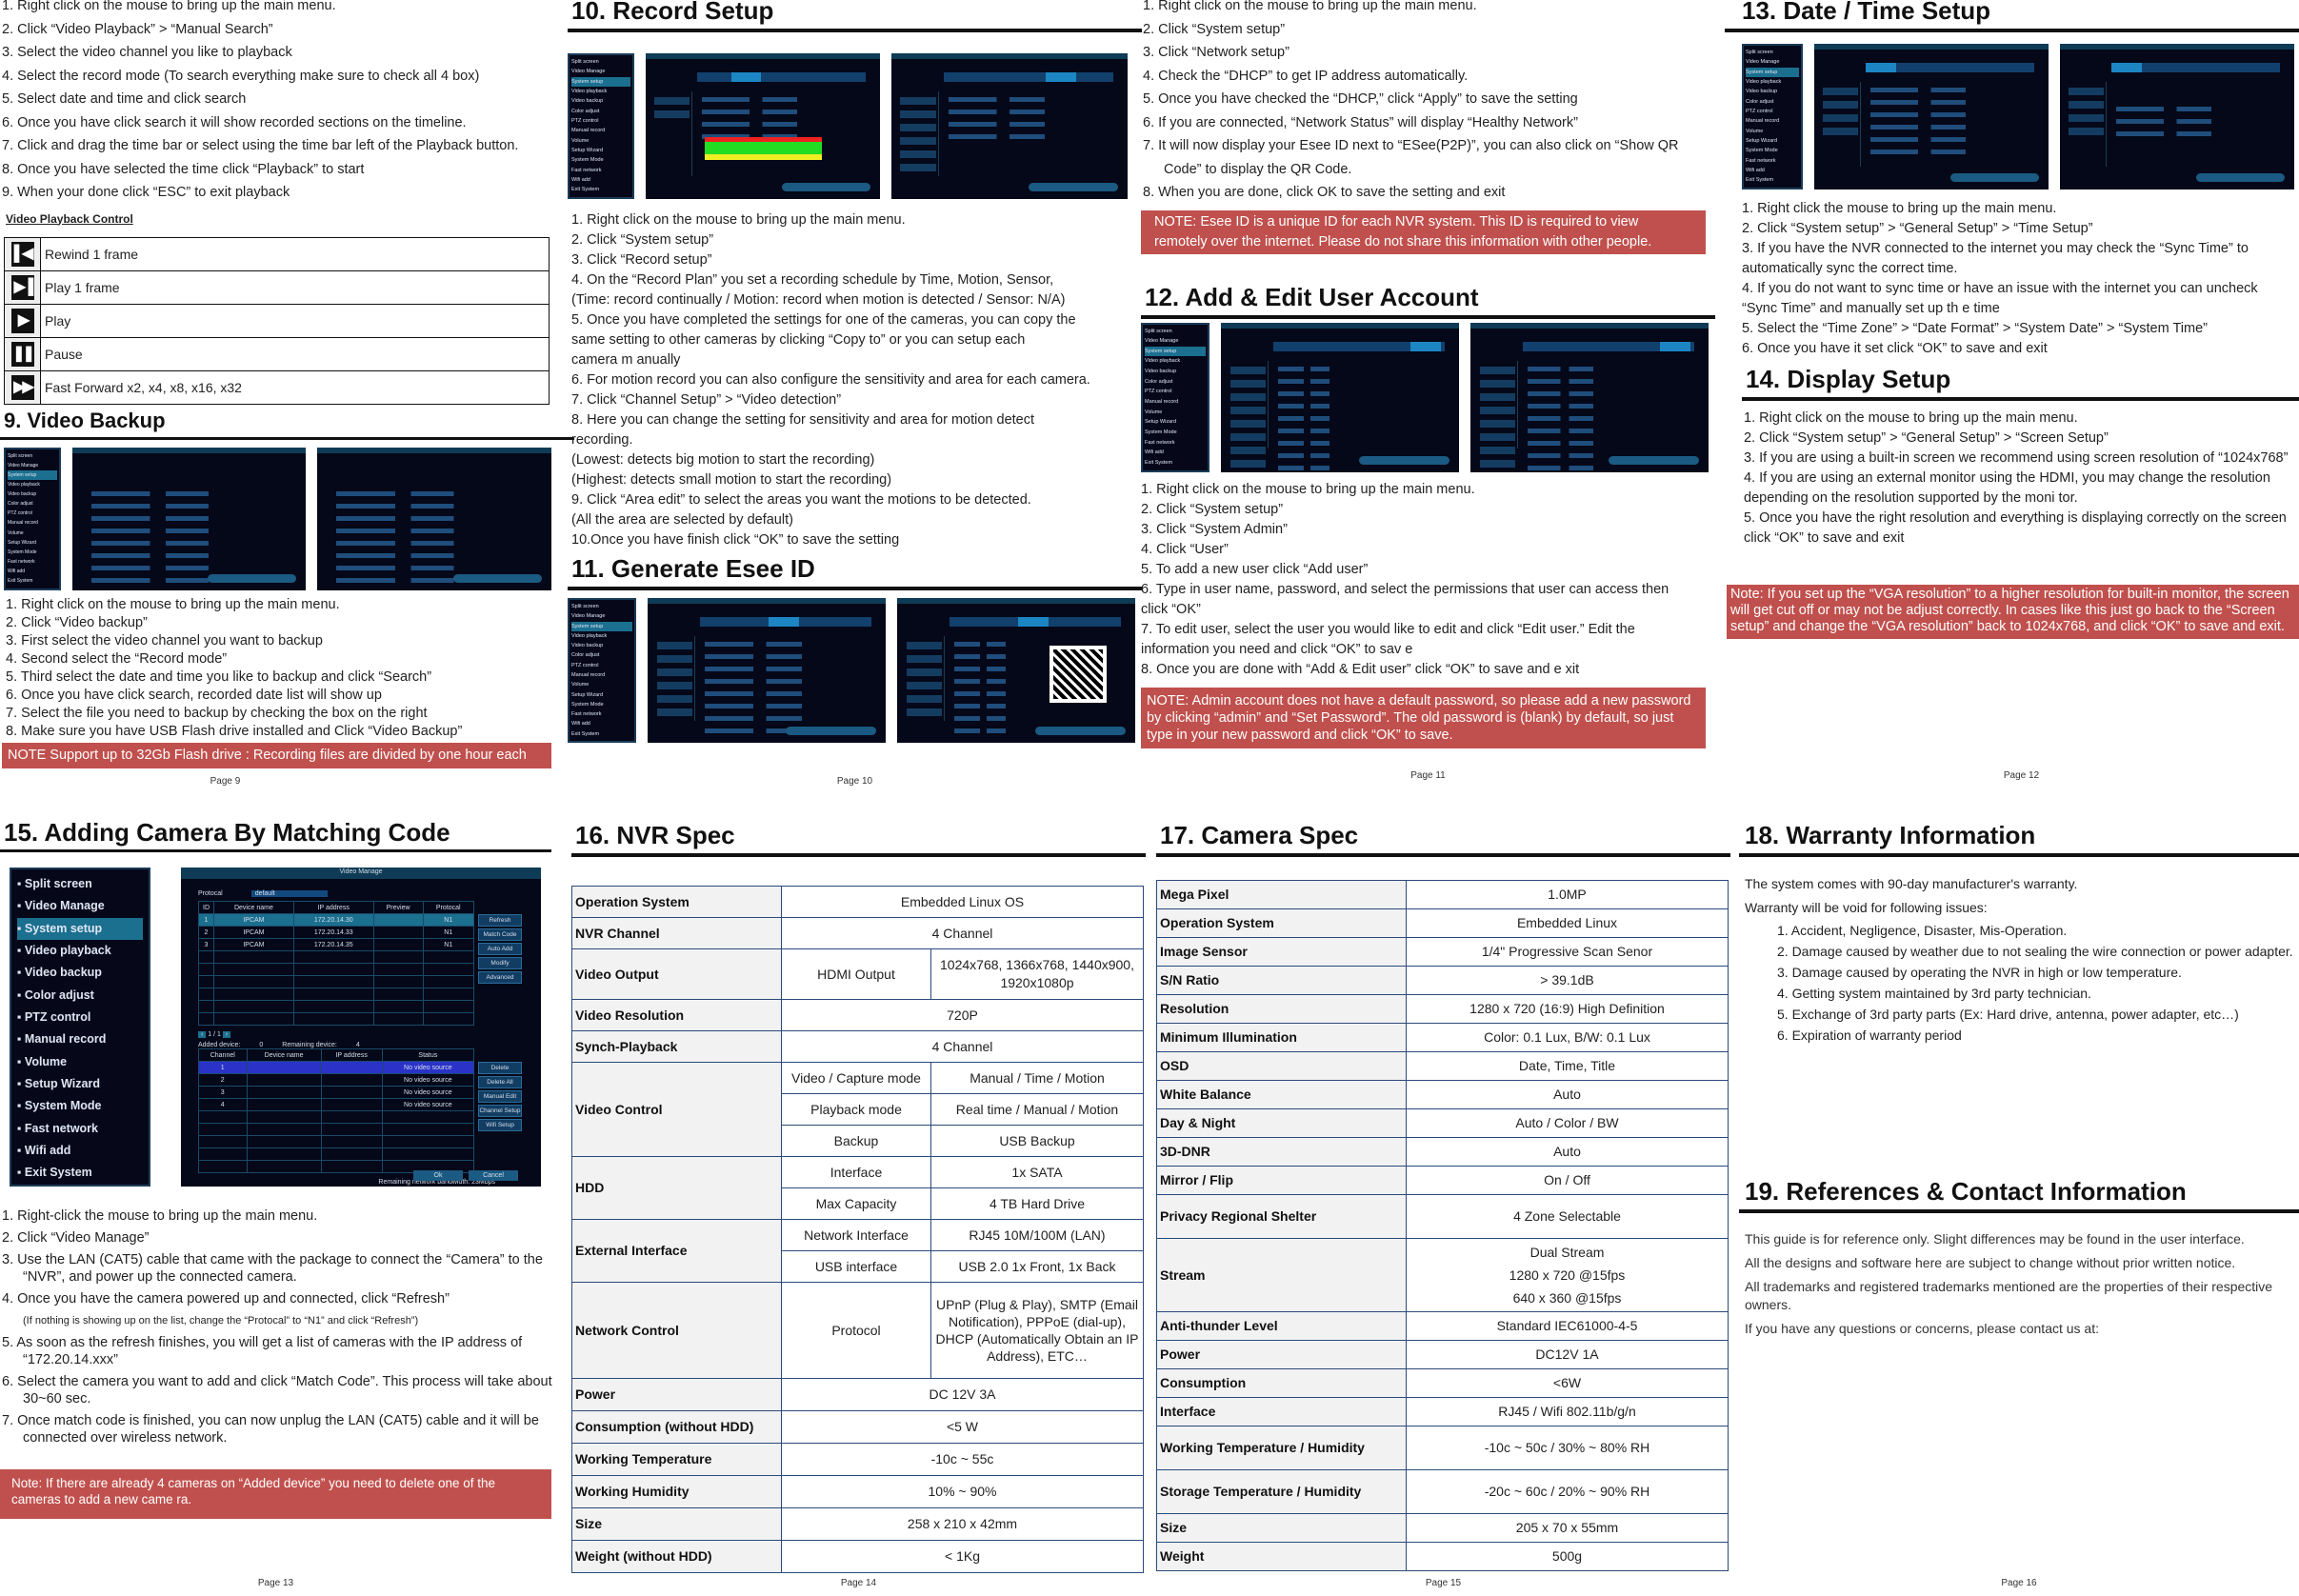  What do you see at coordinates (500, 1068) in the screenshot?
I see `delete-button: Delete` at bounding box center [500, 1068].